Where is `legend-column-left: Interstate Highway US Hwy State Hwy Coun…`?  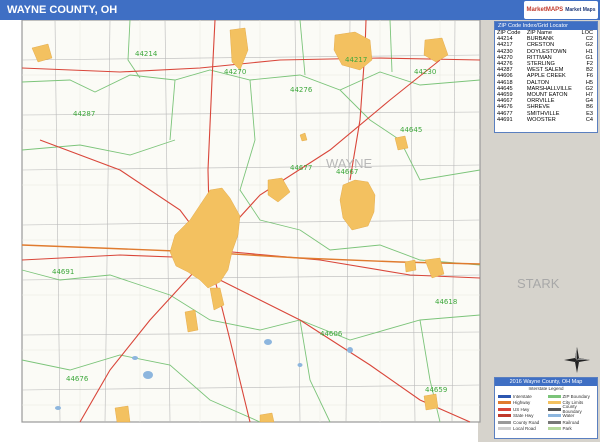 legend-column-left: Interstate Highway US Hwy State Hwy Coun… is located at coordinates (521, 412).